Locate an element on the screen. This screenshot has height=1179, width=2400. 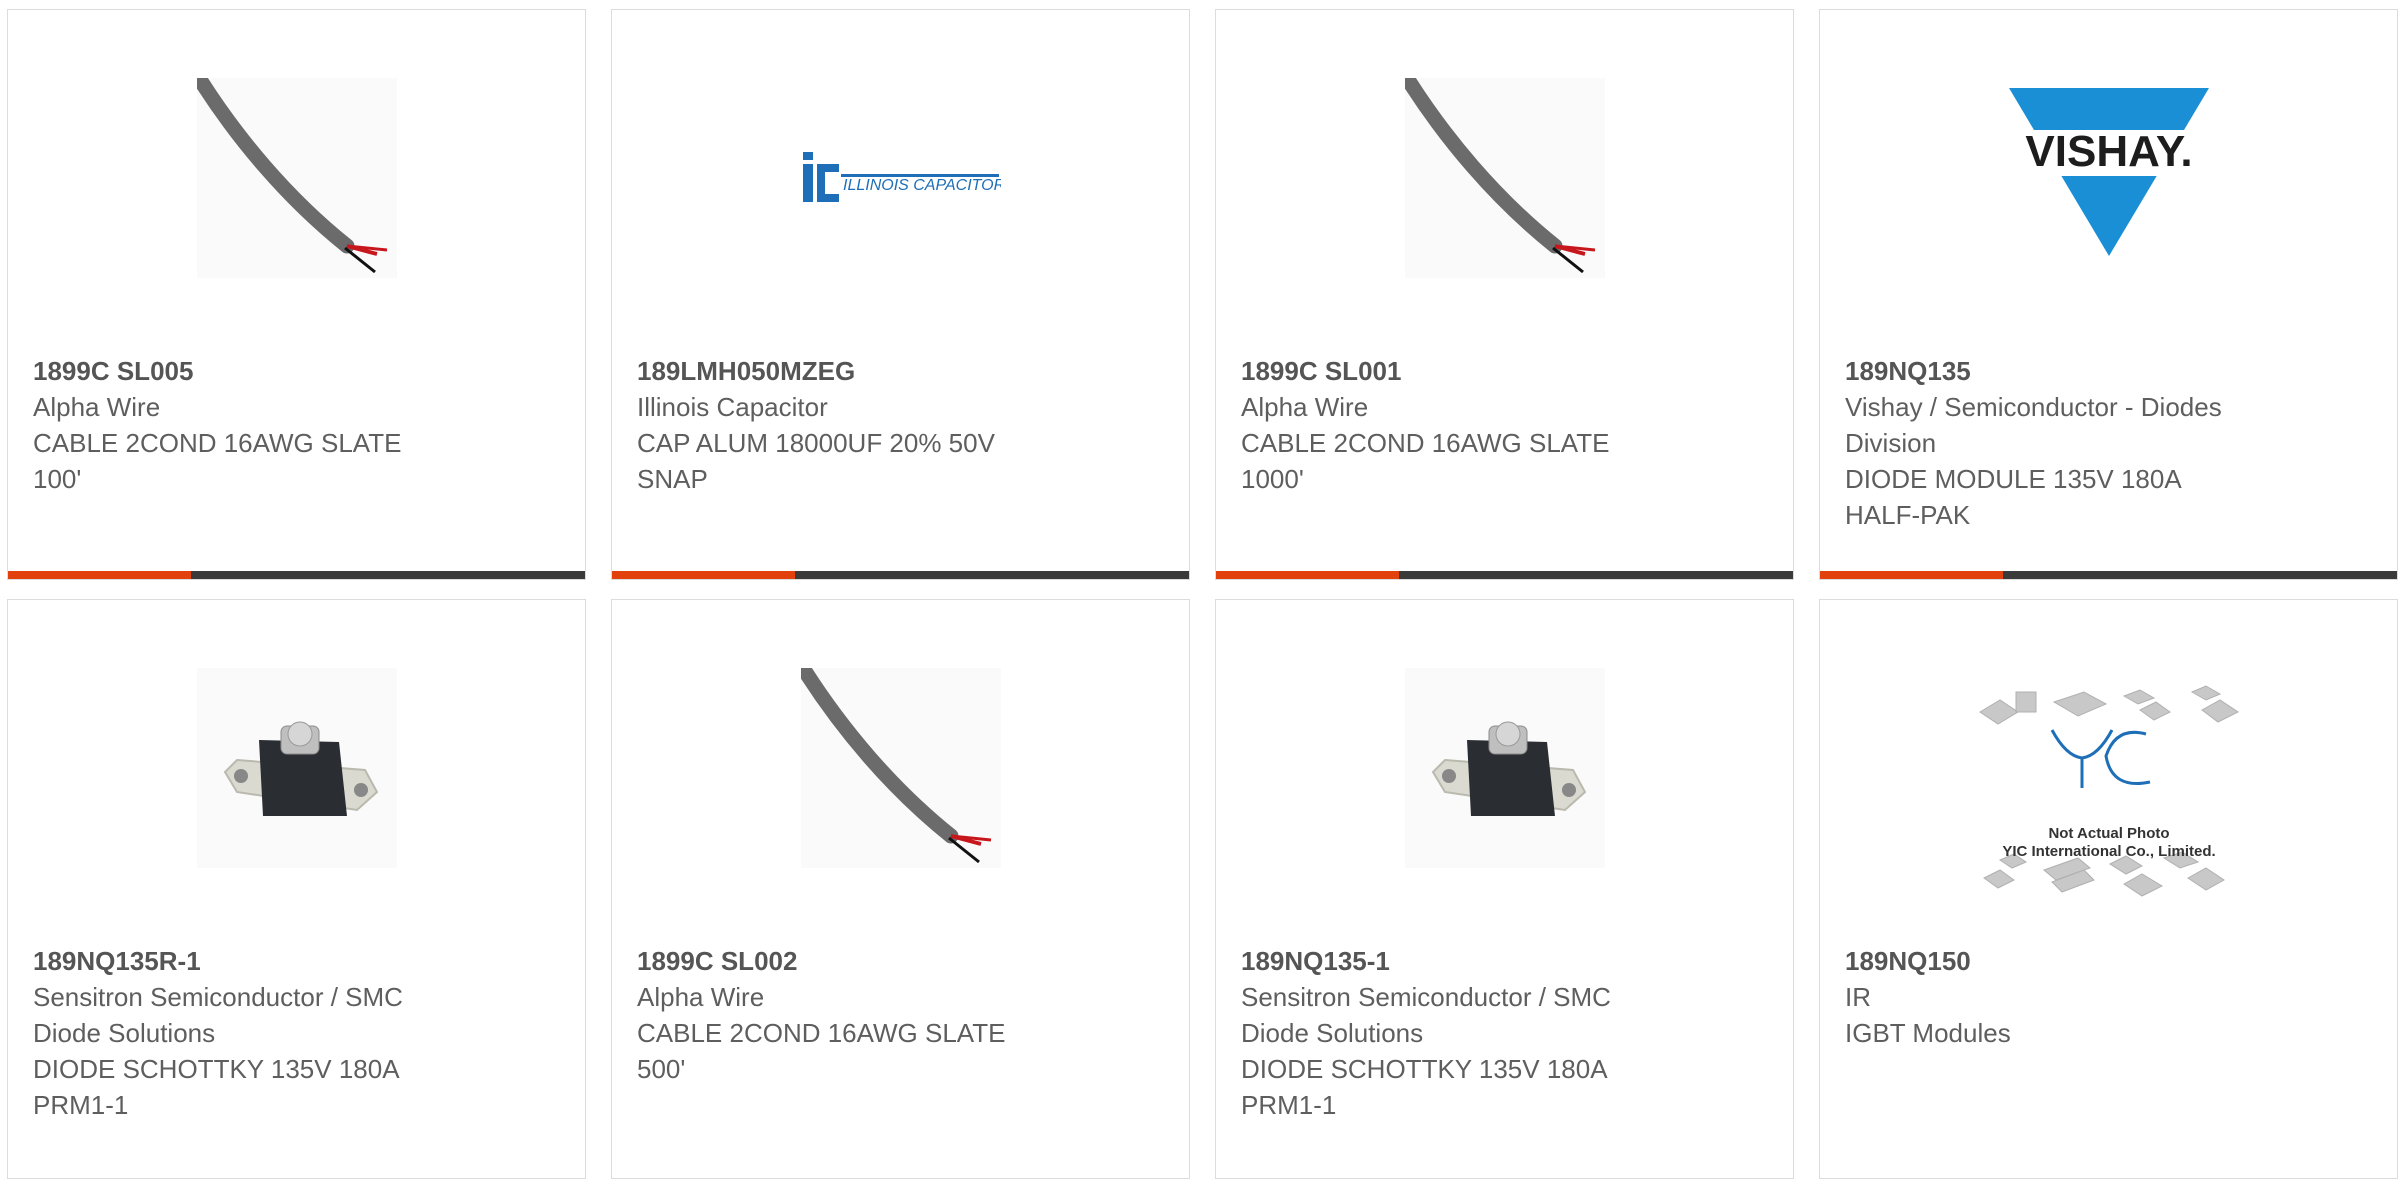
description: CAP ALUM 18000UF 20% 50V SNAP is located at coordinates (816, 461).